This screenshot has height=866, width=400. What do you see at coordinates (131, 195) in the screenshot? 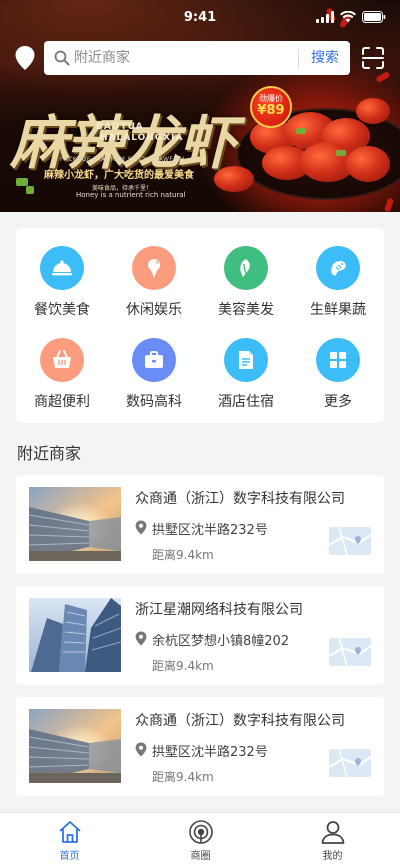
I see `banner-small-text: Honey is a nutrient rich natural` at bounding box center [131, 195].